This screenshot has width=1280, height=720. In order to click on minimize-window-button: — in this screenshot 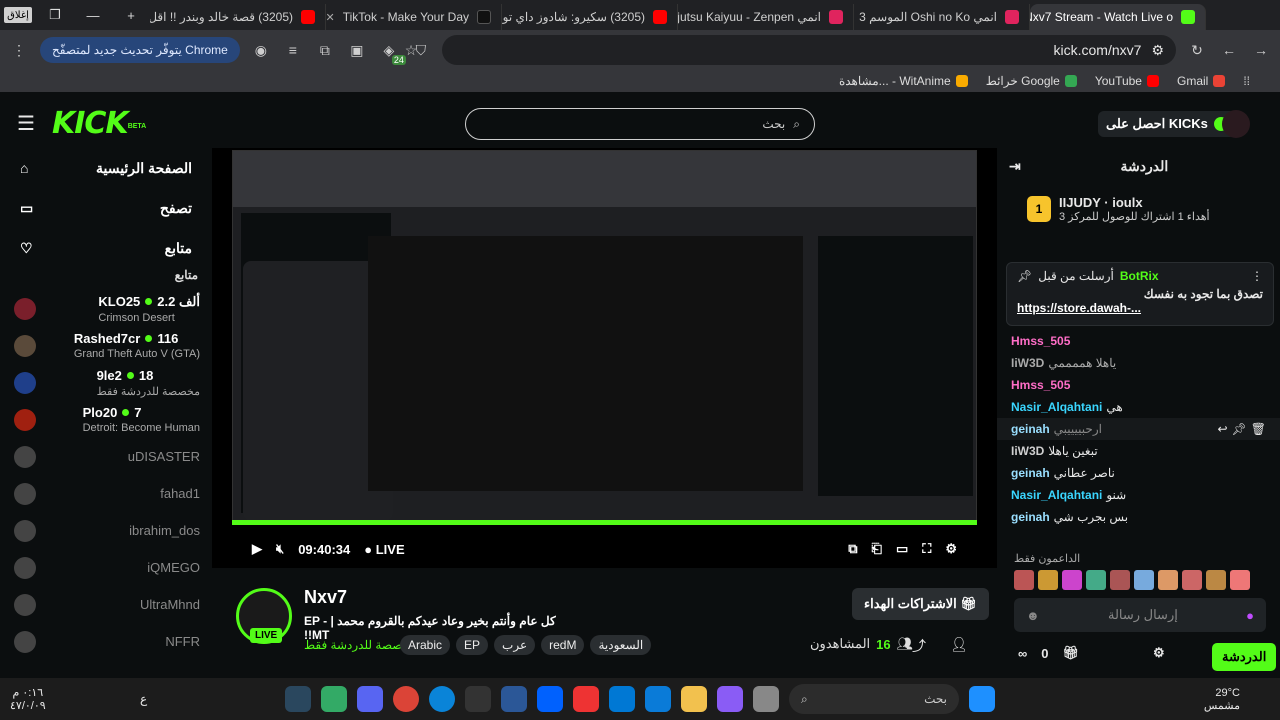, I will do `click(93, 15)`.